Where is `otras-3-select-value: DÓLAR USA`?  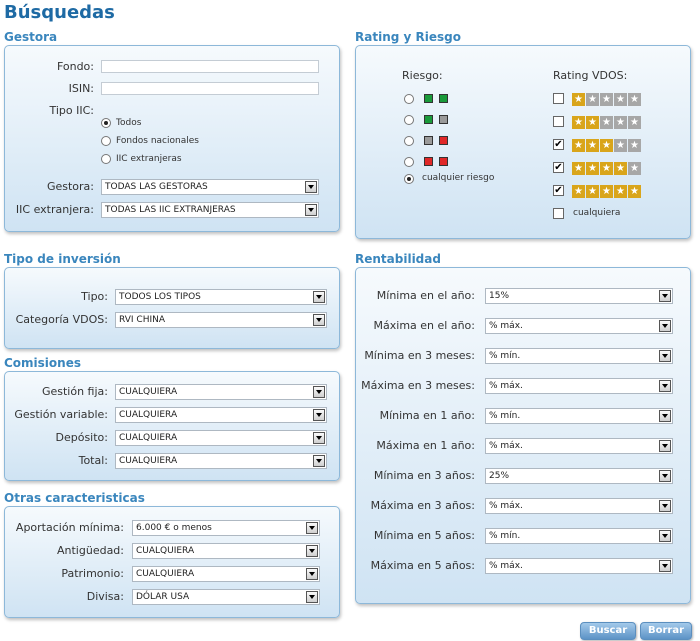 otras-3-select-value: DÓLAR USA is located at coordinates (163, 597).